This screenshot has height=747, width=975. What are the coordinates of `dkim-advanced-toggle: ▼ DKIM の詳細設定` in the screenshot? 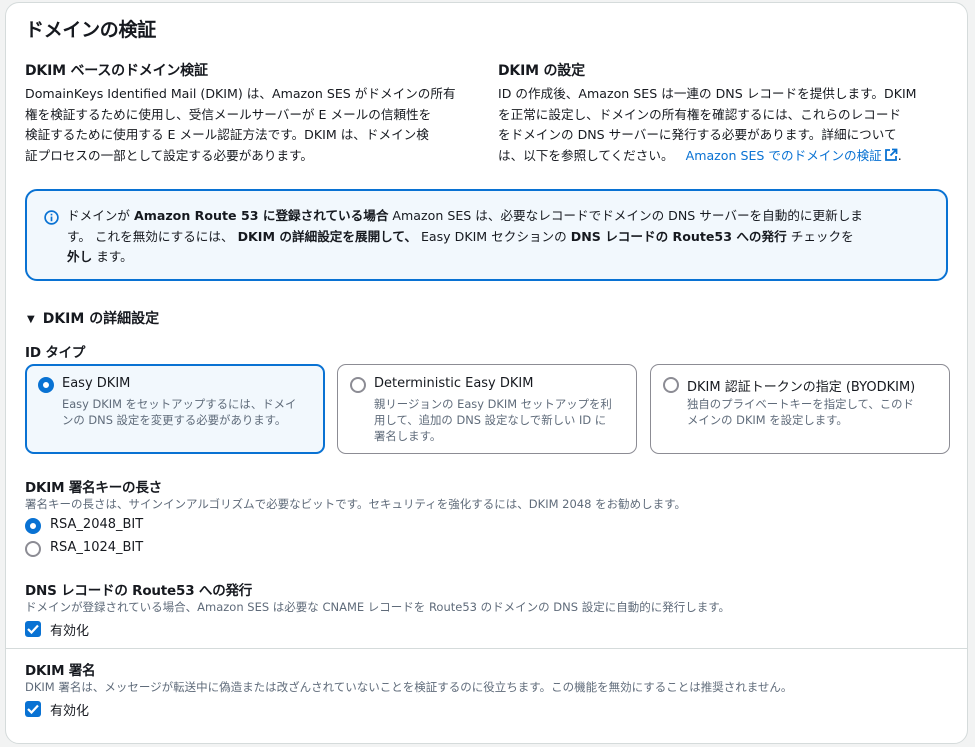 It's located at (93, 318).